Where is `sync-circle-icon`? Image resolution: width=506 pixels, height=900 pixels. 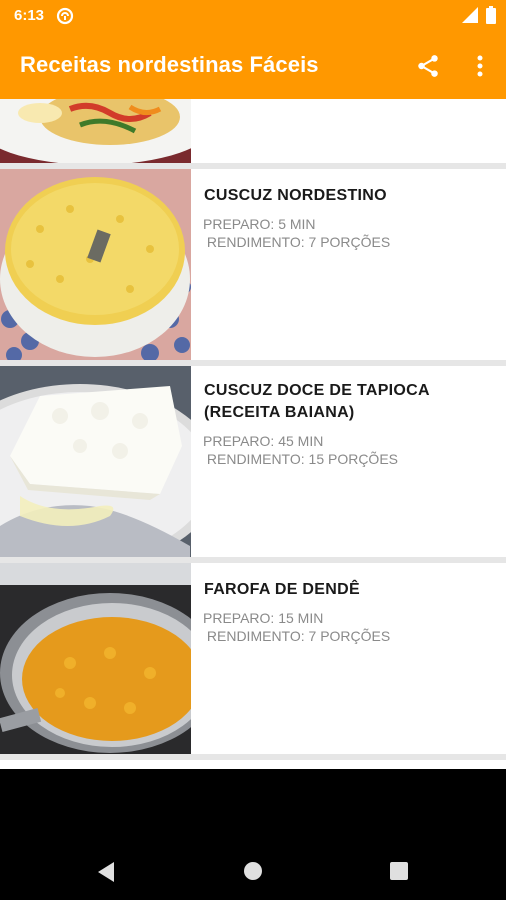 sync-circle-icon is located at coordinates (65, 16).